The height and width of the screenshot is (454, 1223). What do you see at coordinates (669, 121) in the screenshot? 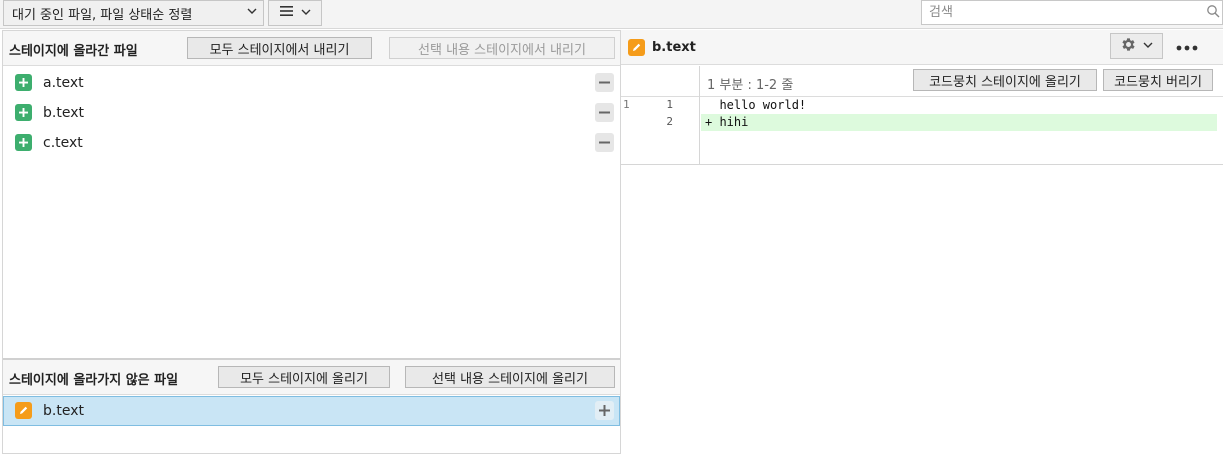
I see `new-line-number: 2` at bounding box center [669, 121].